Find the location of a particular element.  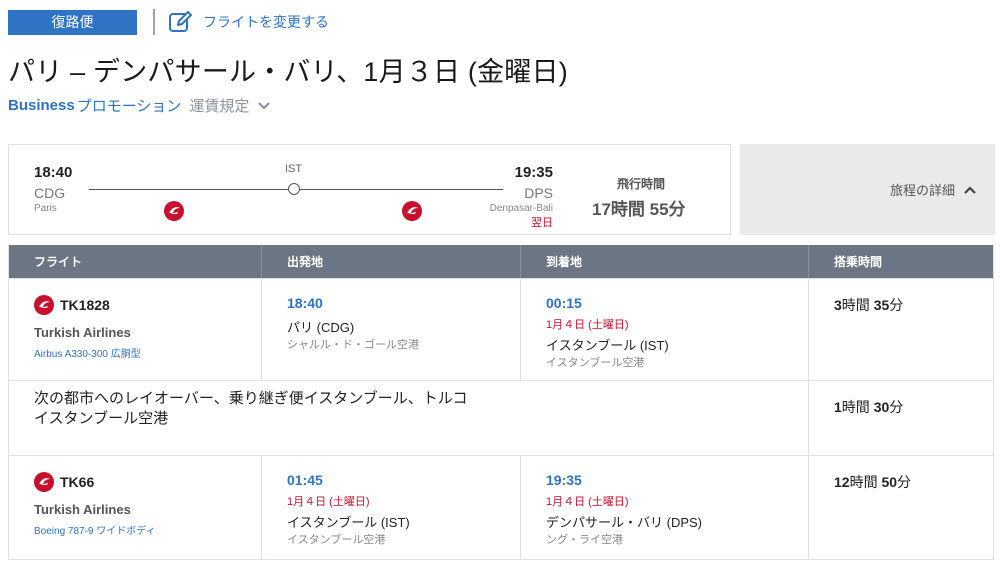

segment-duration: 12時間 50分 is located at coordinates (872, 482).